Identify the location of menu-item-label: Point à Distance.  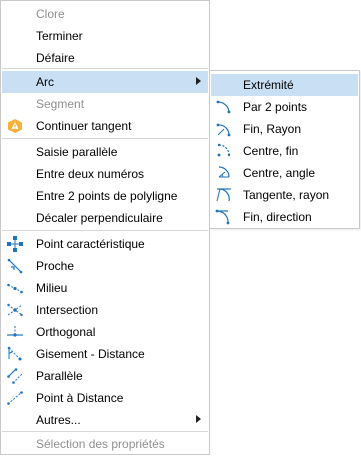
(80, 398).